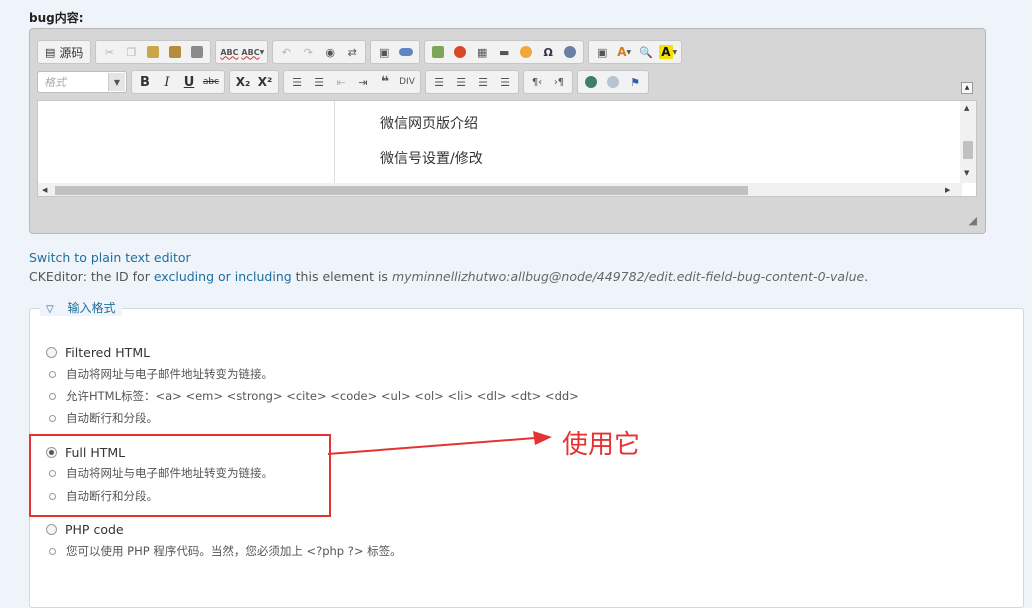  Describe the element at coordinates (601, 445) in the screenshot. I see `annotation-text: 使用它` at that location.